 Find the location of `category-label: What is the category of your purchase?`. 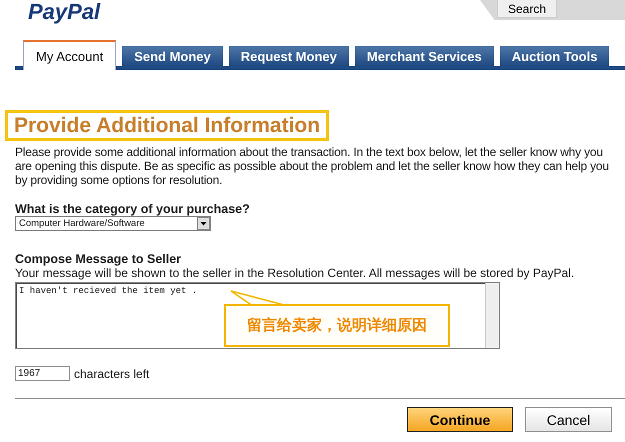

category-label: What is the category of your purchase? is located at coordinates (133, 209).